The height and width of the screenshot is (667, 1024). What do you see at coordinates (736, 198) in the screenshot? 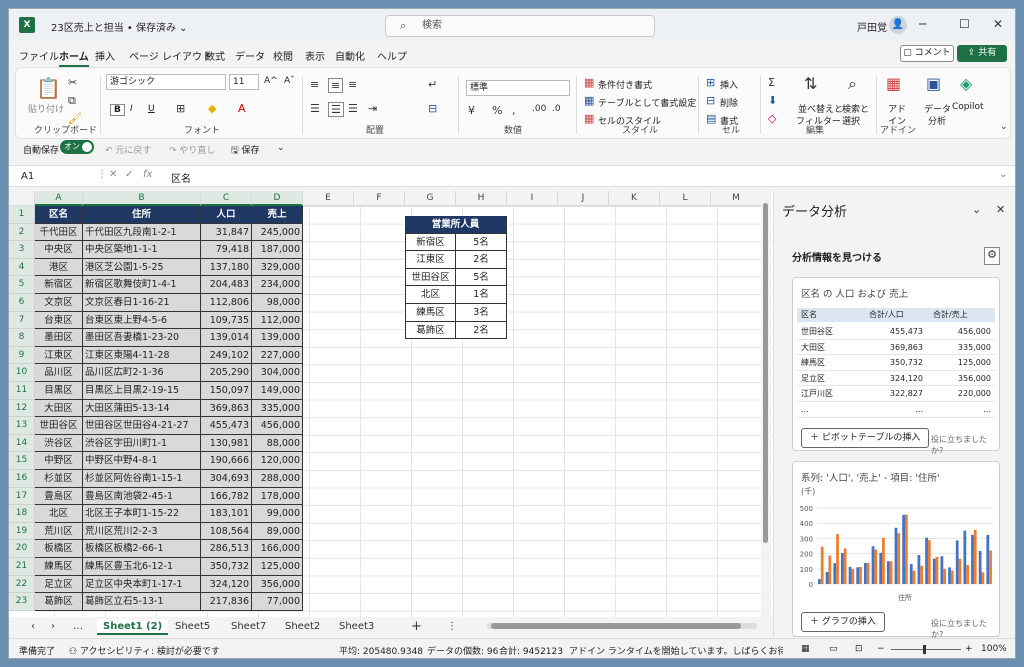
I see `column-header: M` at bounding box center [736, 198].